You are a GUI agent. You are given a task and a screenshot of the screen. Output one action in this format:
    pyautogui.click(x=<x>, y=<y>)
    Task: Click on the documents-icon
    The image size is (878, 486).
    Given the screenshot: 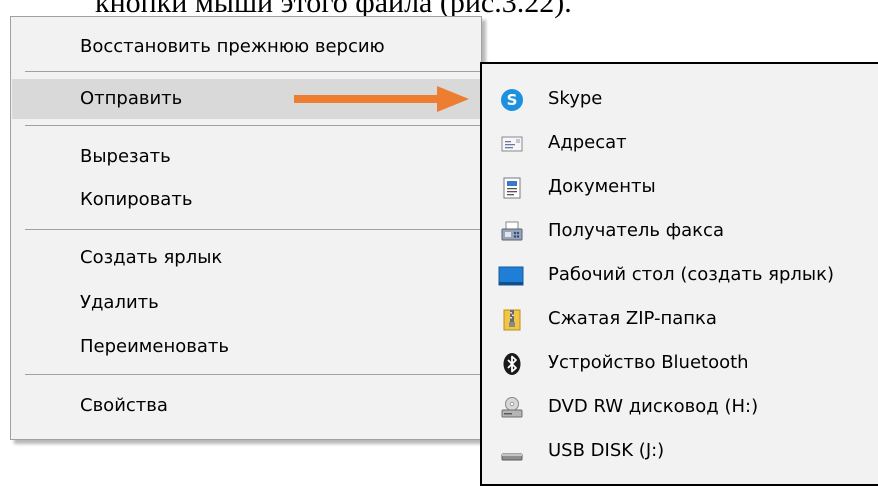 What is the action you would take?
    pyautogui.click(x=512, y=188)
    